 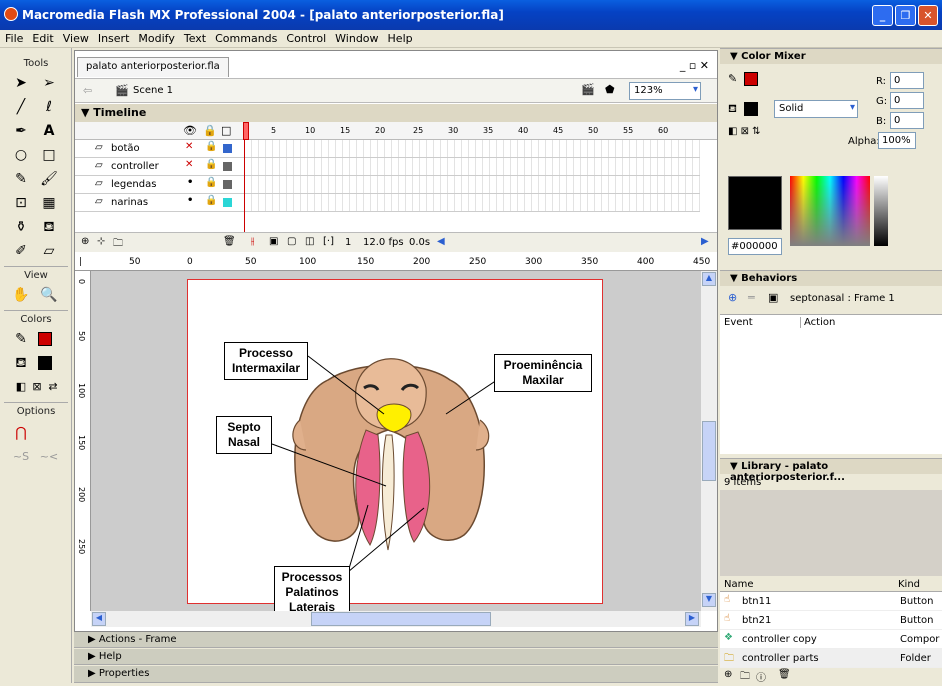 What do you see at coordinates (396, 113) in the screenshot?
I see `timeline-header: ▼ Timeline` at bounding box center [396, 113].